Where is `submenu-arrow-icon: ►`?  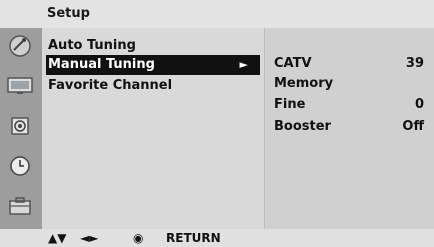 submenu-arrow-icon: ► is located at coordinates (243, 64).